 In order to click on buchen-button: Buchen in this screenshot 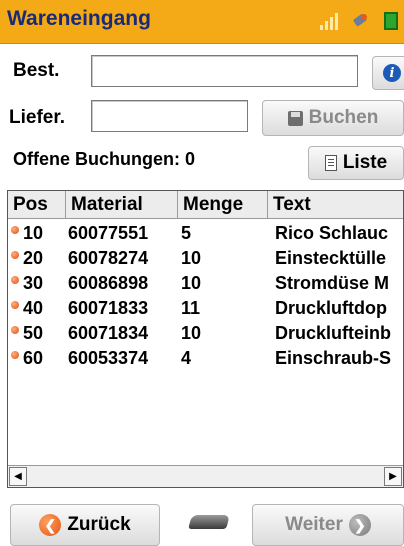, I will do `click(333, 118)`.